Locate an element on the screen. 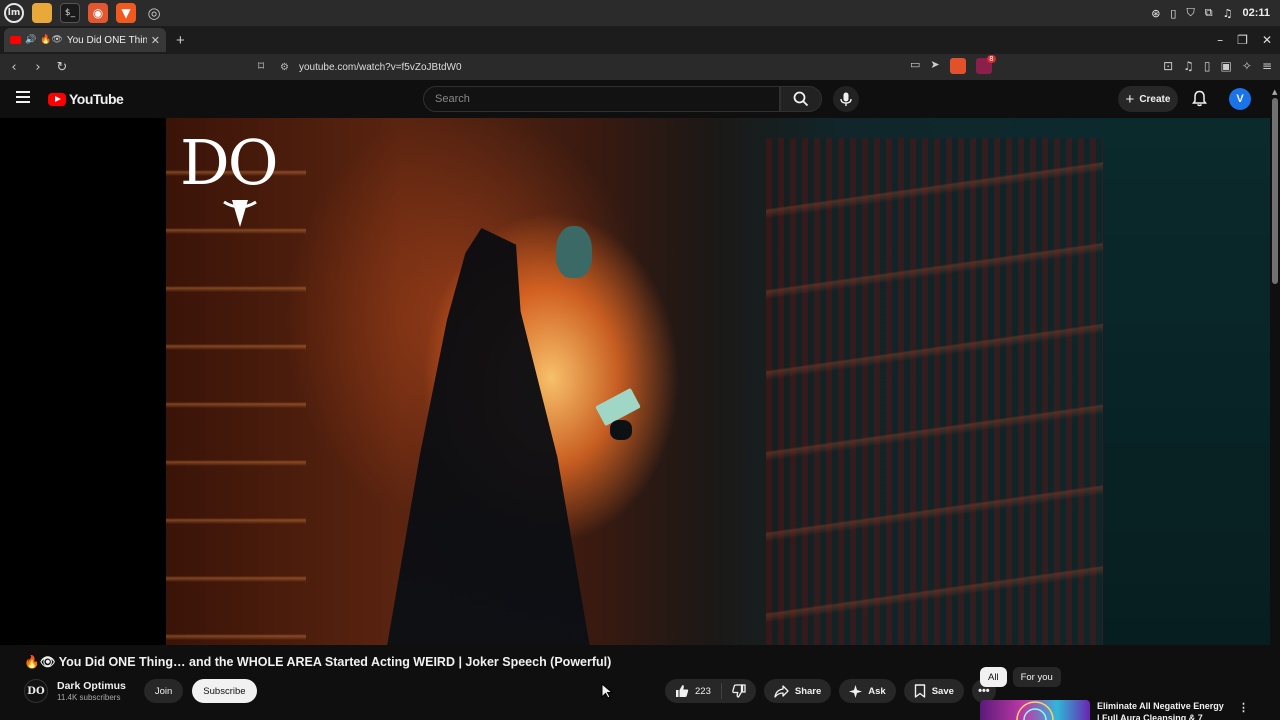 This screenshot has height=720, width=1280. address-bar-actions: ▭ ➤ 8 is located at coordinates (953, 64).